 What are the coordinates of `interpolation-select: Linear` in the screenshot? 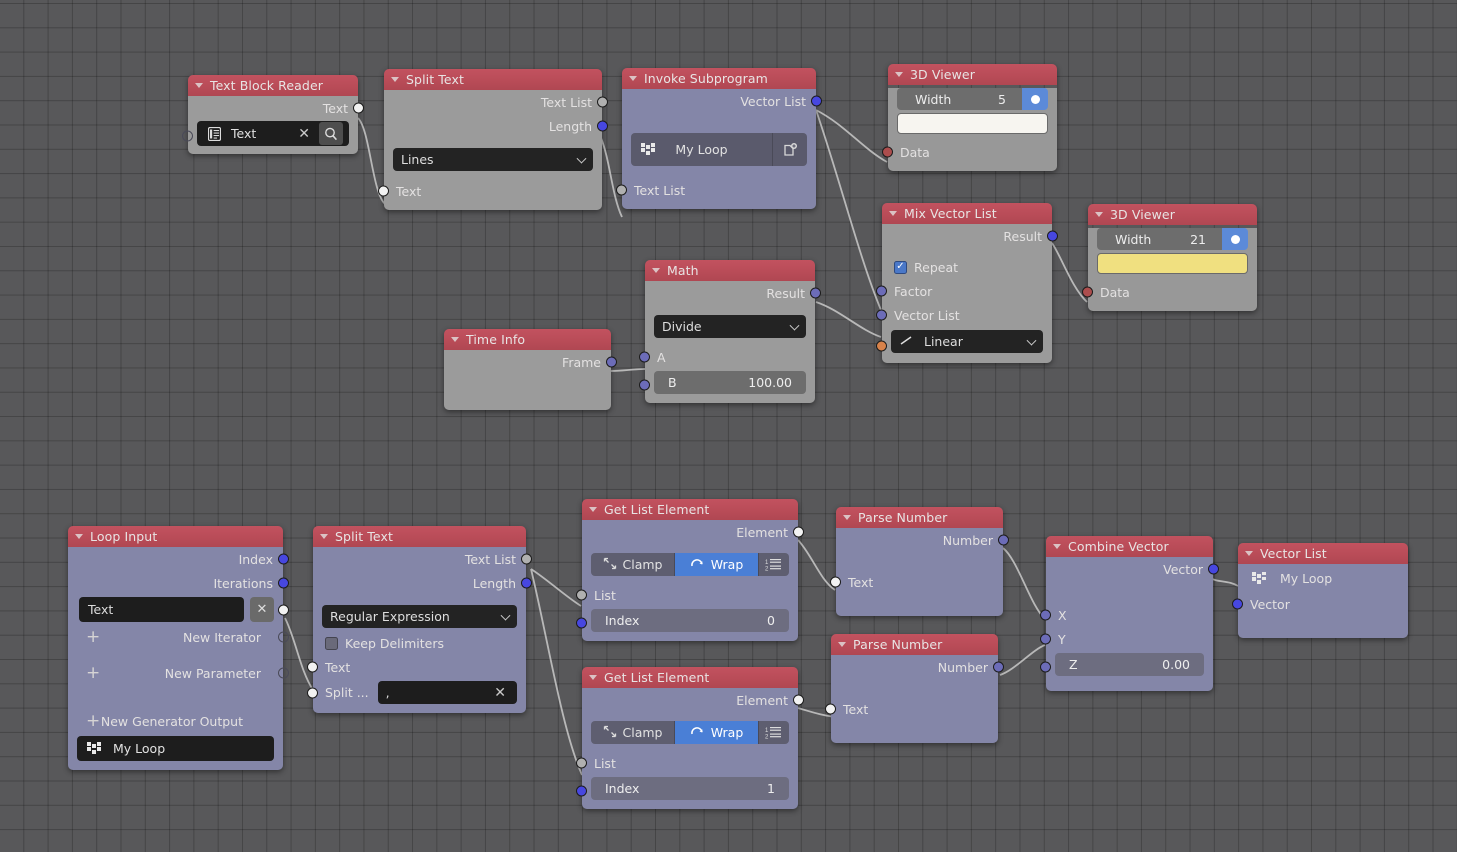 It's located at (967, 341).